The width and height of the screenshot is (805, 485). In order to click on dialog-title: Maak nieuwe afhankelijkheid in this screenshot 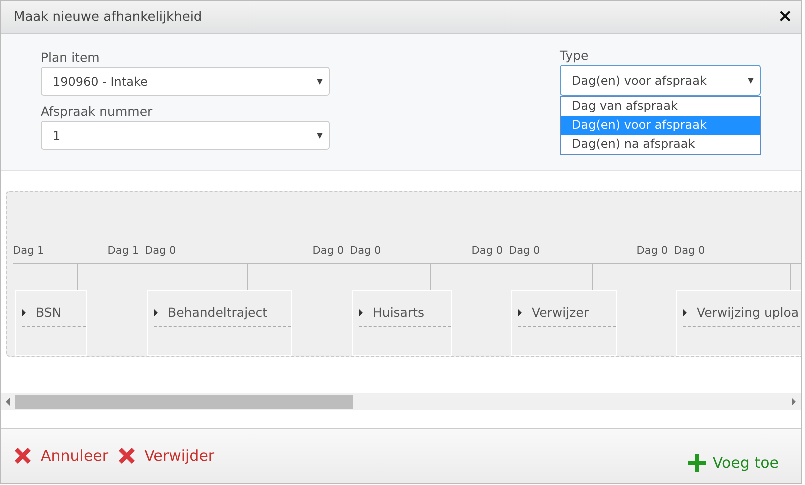, I will do `click(108, 17)`.